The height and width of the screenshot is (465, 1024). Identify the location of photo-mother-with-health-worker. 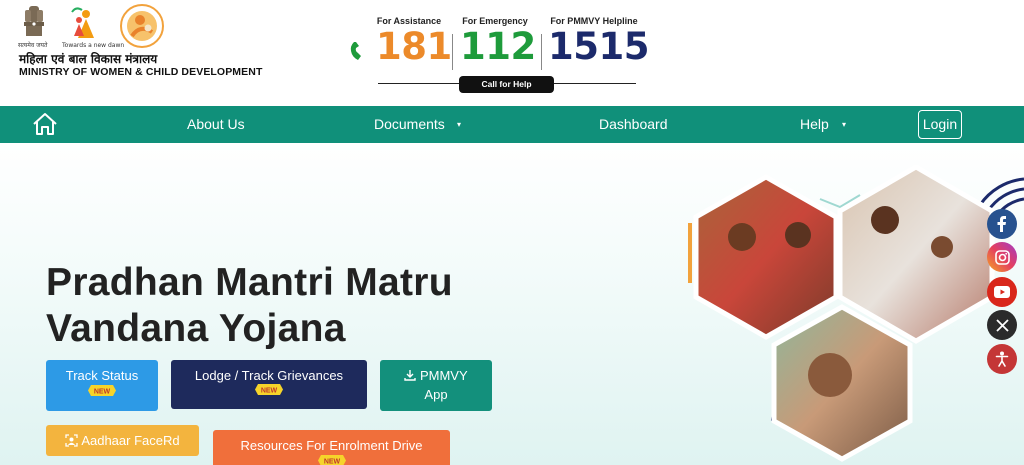
(766, 257).